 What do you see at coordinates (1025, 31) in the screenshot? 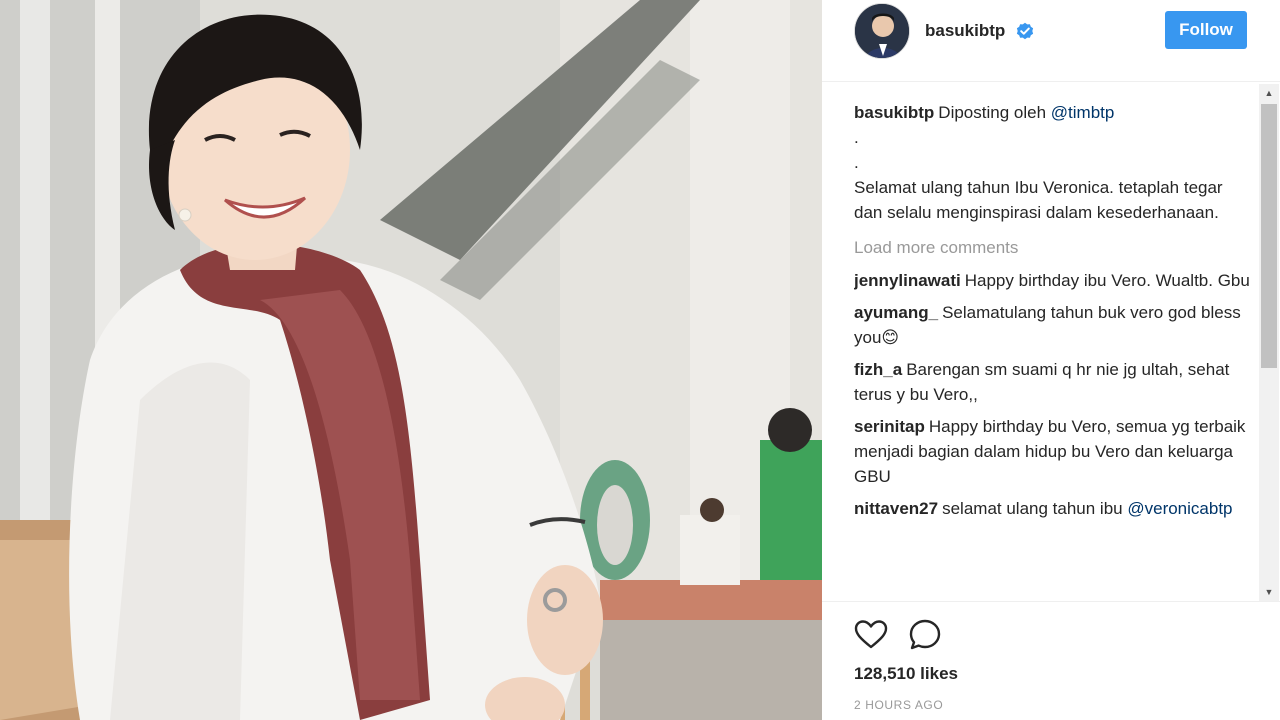
I see `verified-badge-icon` at bounding box center [1025, 31].